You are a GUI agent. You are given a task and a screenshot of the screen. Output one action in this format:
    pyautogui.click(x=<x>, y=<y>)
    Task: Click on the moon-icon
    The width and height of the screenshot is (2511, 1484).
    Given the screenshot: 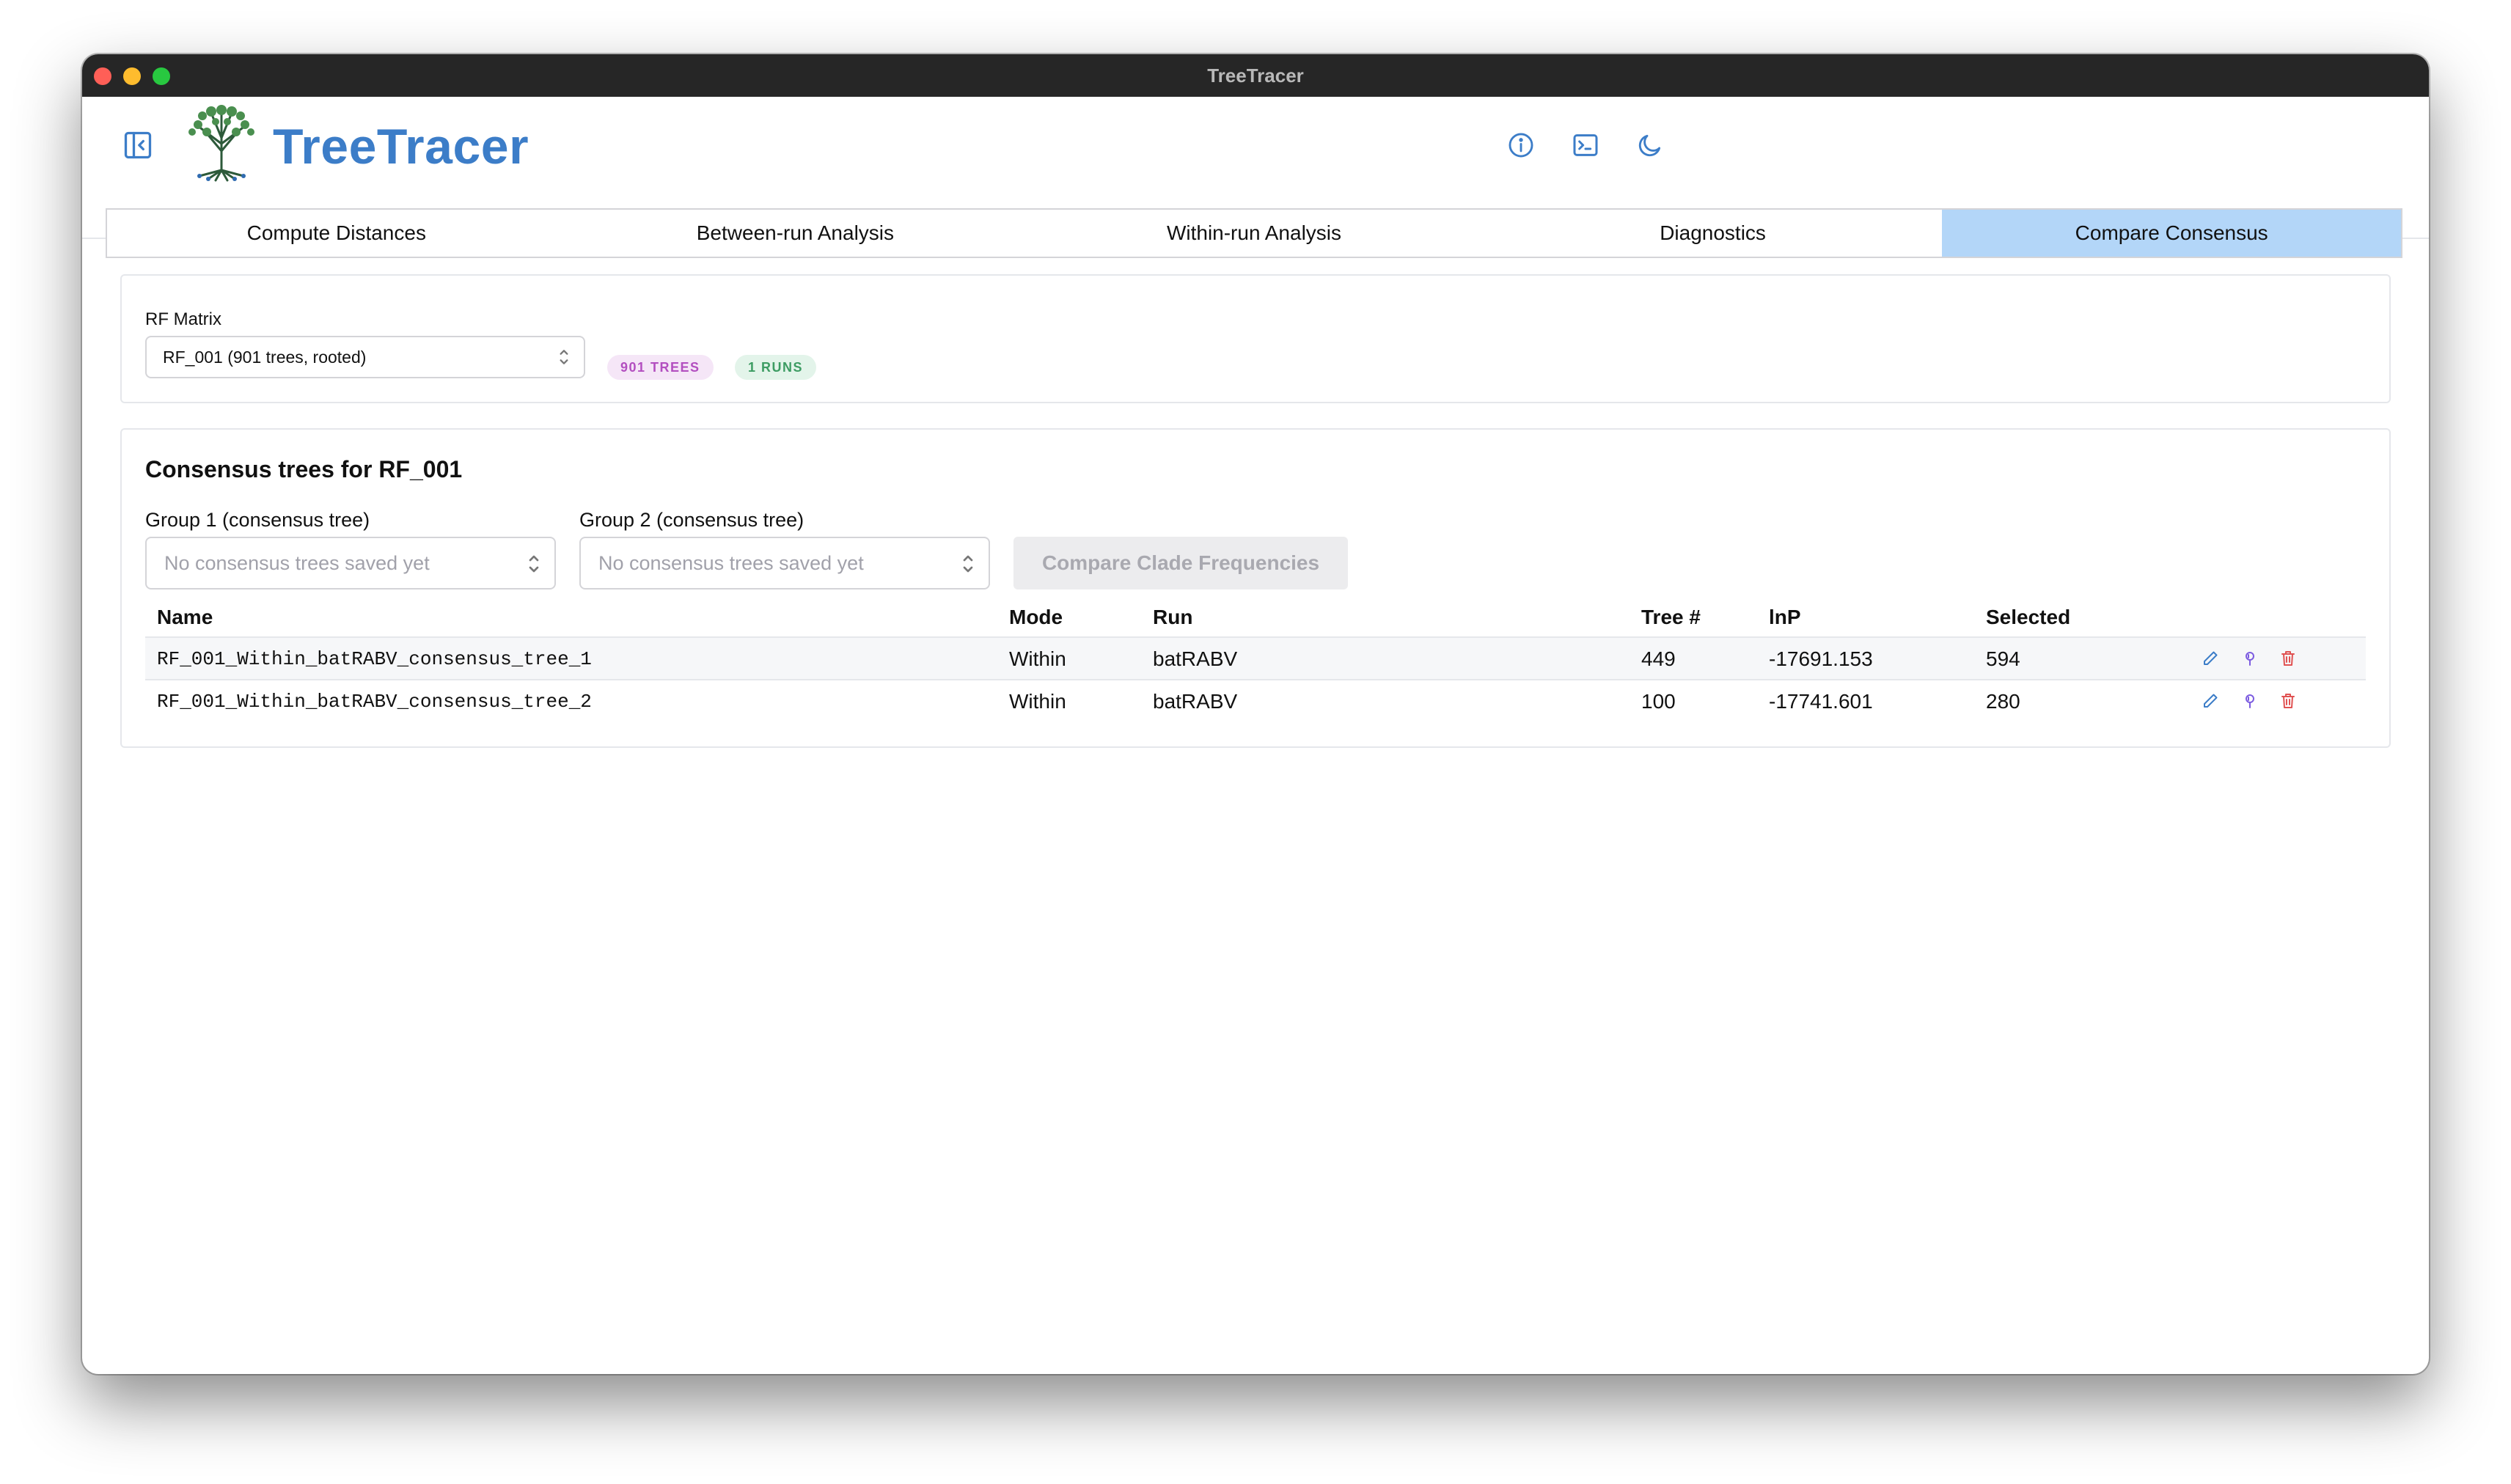 What is the action you would take?
    pyautogui.click(x=1650, y=145)
    